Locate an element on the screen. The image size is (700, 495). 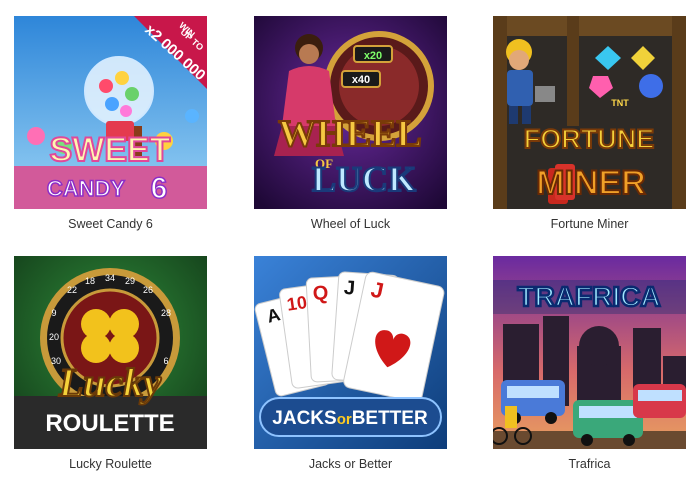
jacks-or-better-logo: JACKSorBETTER is located at coordinates (350, 418).